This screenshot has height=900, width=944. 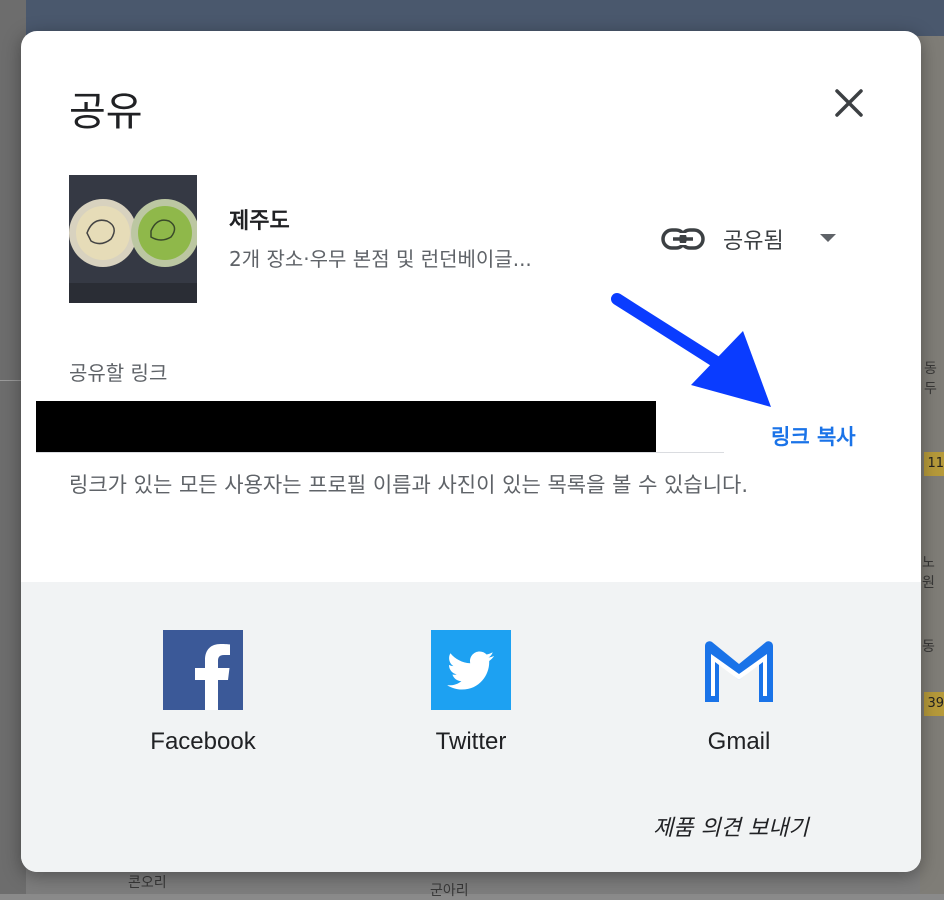 I want to click on share-twitter-button: Twitter, so click(x=471, y=693).